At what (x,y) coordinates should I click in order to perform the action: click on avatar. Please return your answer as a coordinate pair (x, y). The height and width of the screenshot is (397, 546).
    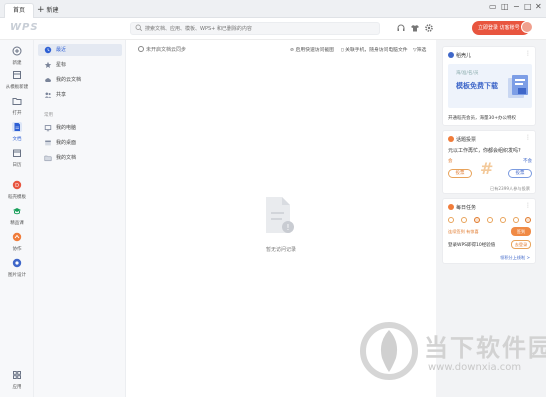
    Looking at the image, I should click on (527, 27).